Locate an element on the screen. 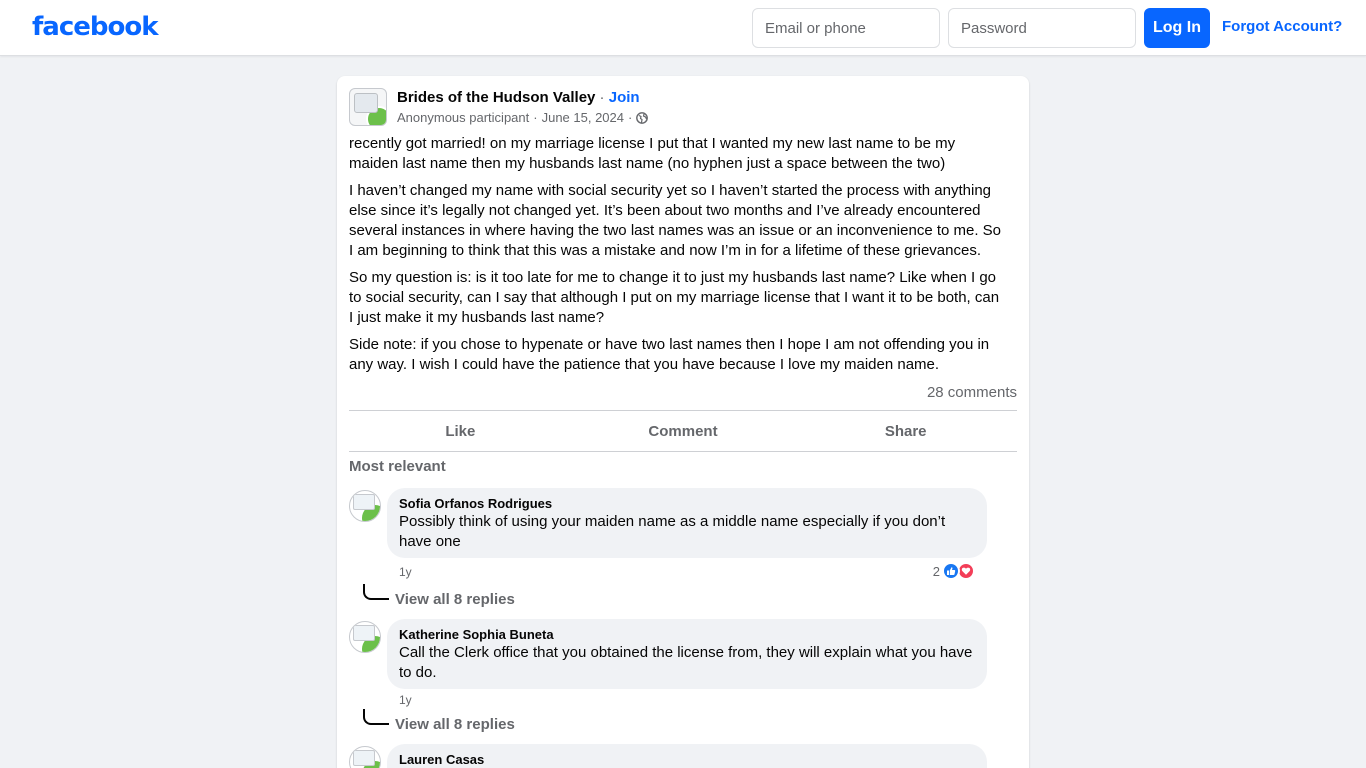  comment-author: Katherine Sophia Buneta is located at coordinates (687, 635).